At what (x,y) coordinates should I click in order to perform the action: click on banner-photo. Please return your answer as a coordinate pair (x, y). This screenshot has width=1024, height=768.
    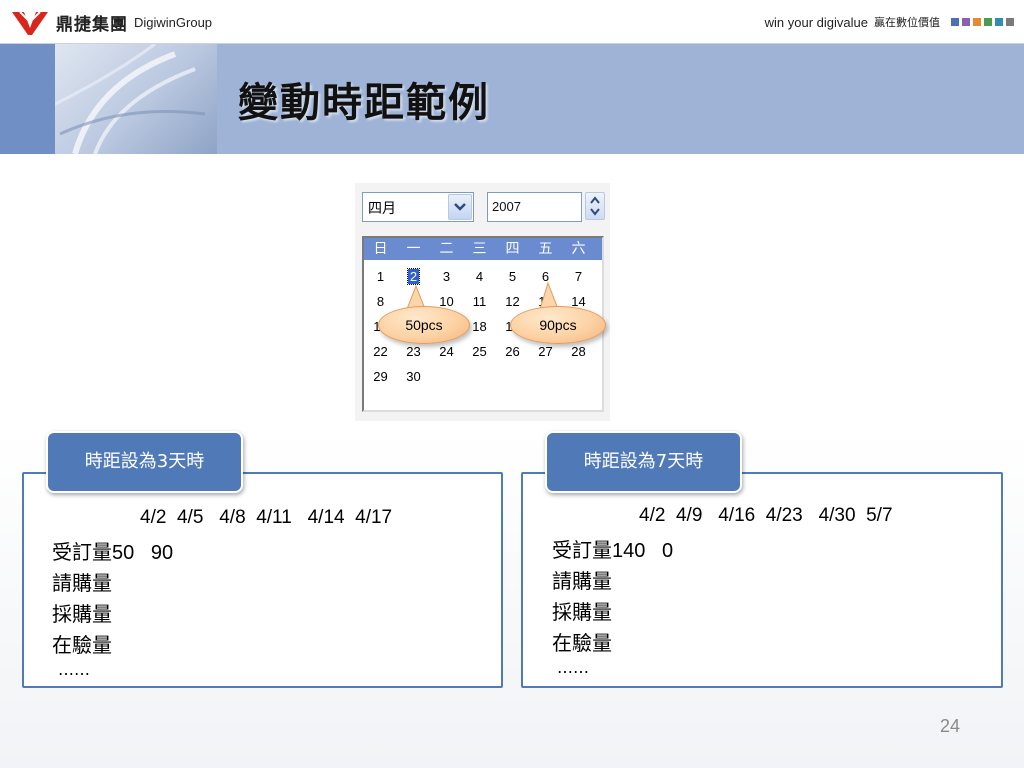
    Looking at the image, I should click on (136, 99).